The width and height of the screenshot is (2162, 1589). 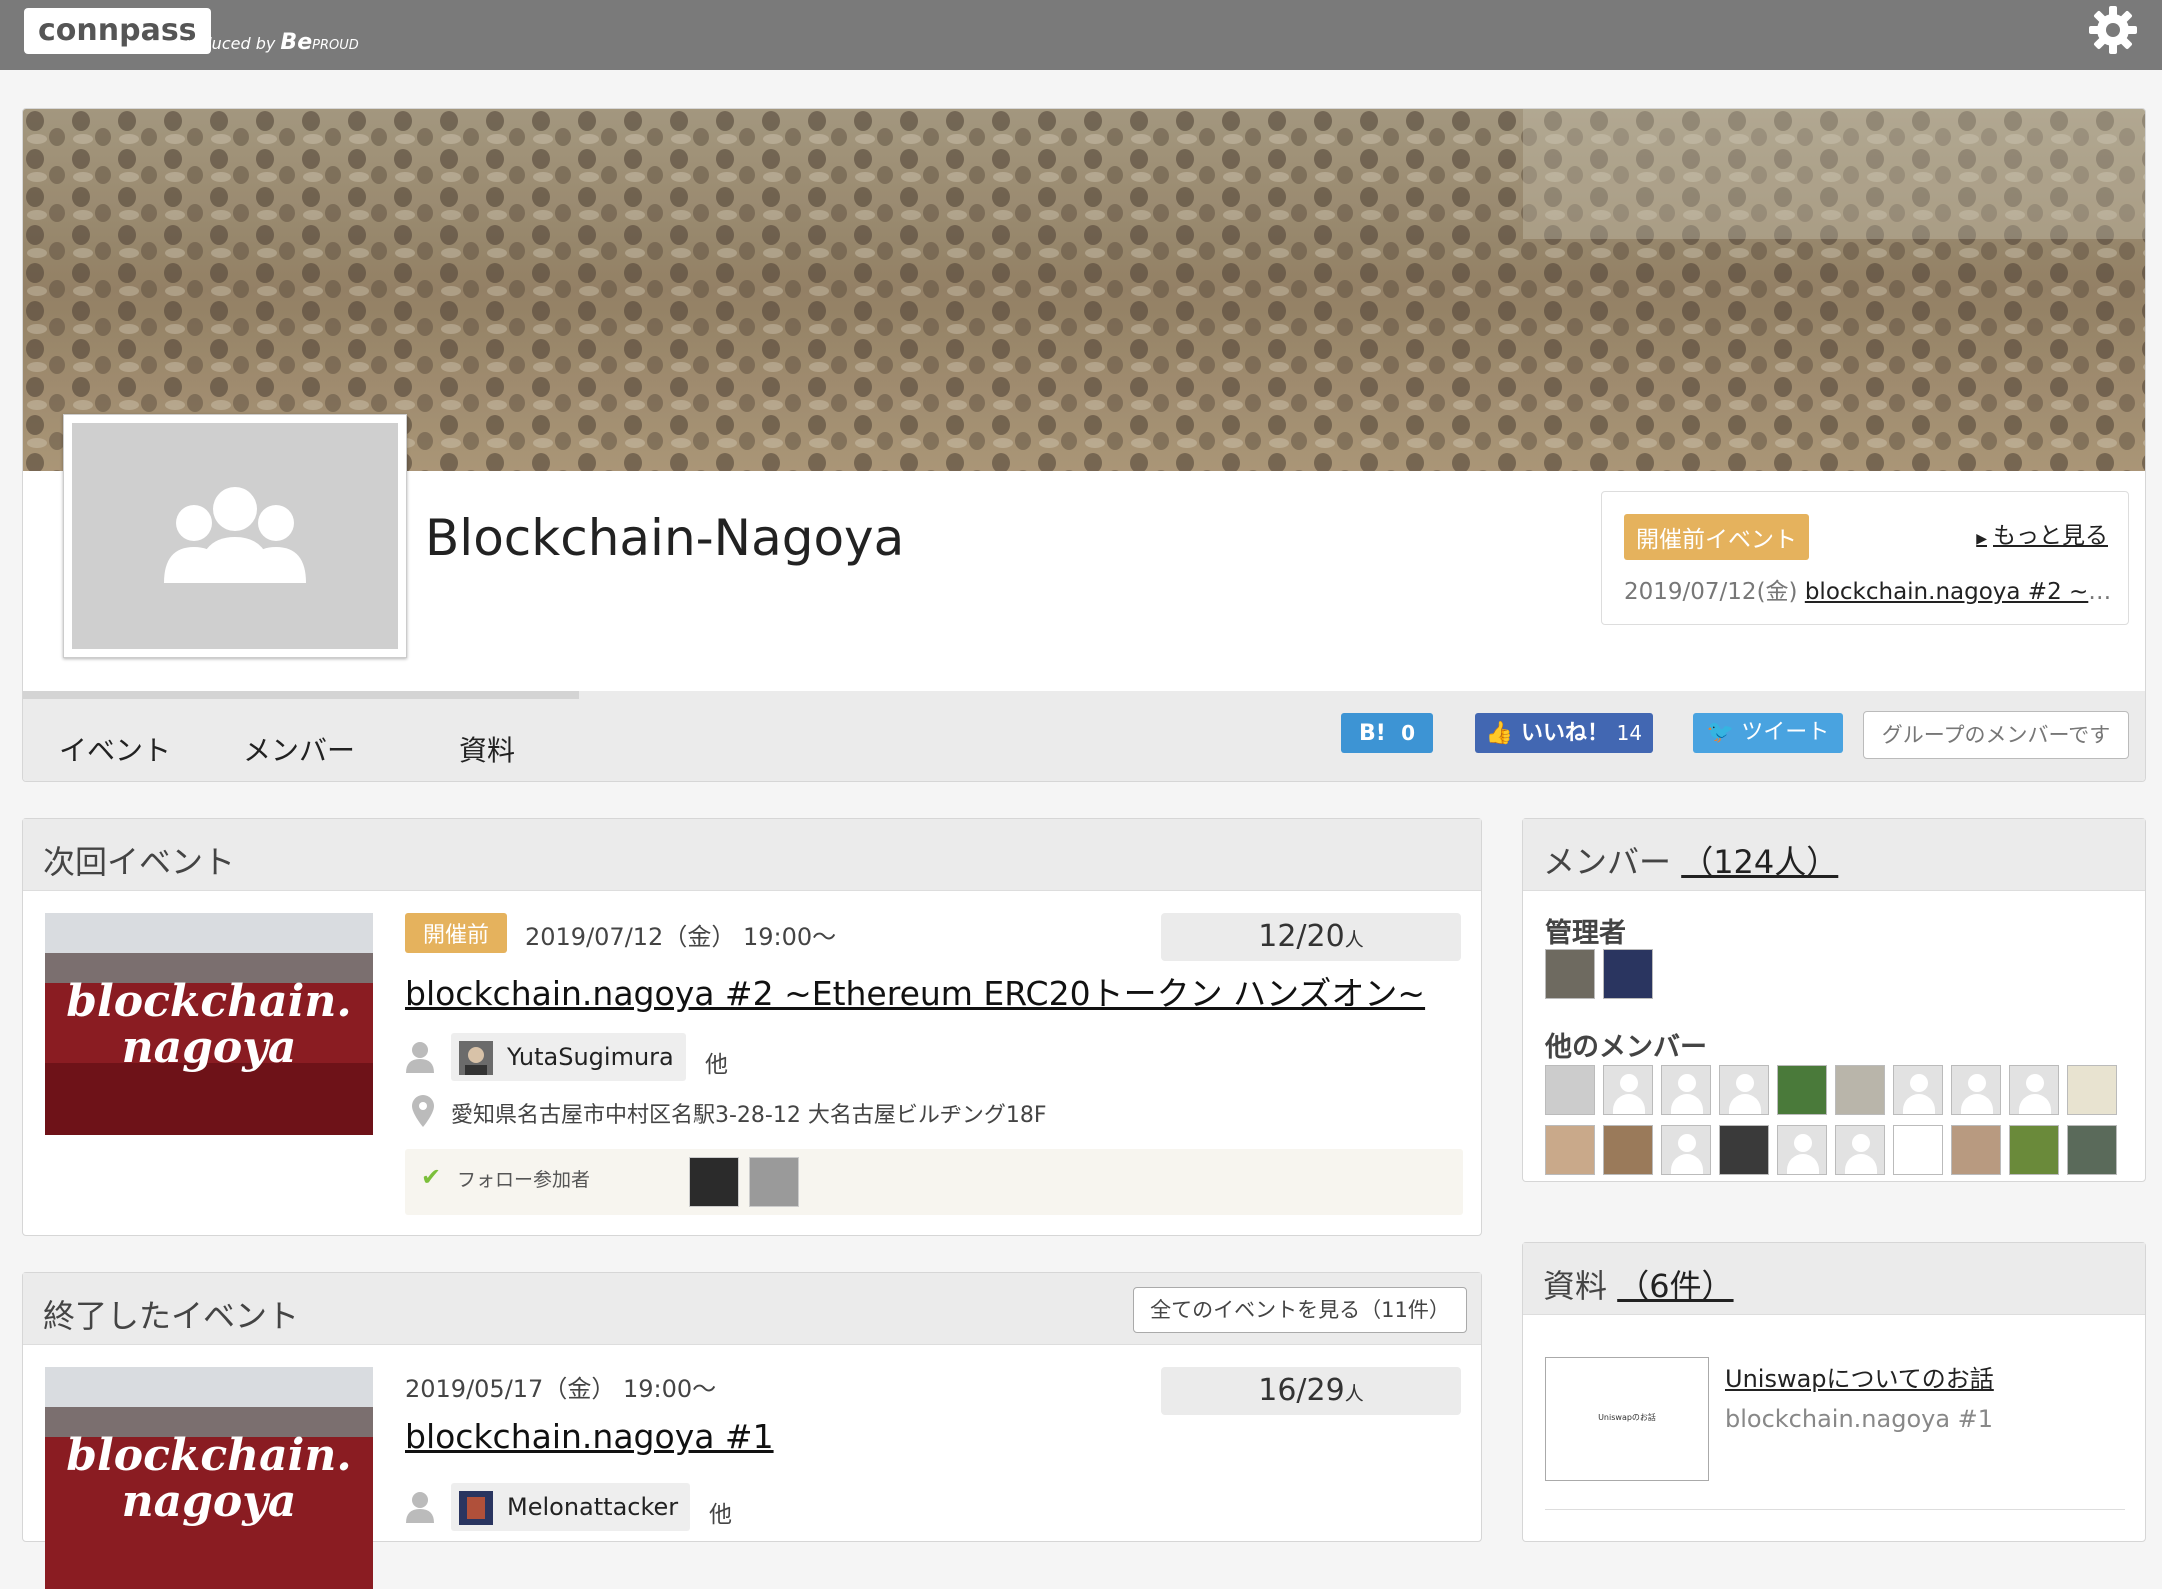 I want to click on event-owner: YutaSugimura 他, so click(x=575, y=1057).